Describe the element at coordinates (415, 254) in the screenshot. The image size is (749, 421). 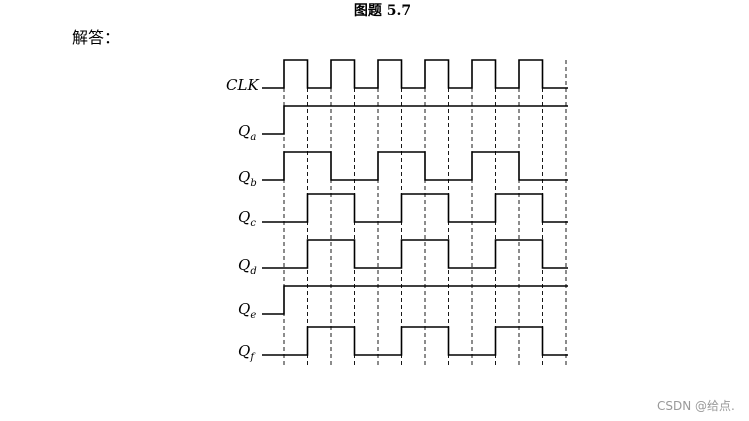
I see `waveform-qd` at that location.